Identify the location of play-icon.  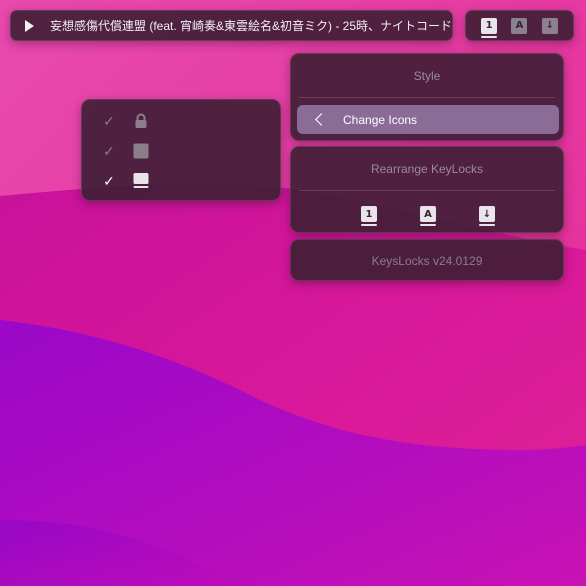
(29, 25).